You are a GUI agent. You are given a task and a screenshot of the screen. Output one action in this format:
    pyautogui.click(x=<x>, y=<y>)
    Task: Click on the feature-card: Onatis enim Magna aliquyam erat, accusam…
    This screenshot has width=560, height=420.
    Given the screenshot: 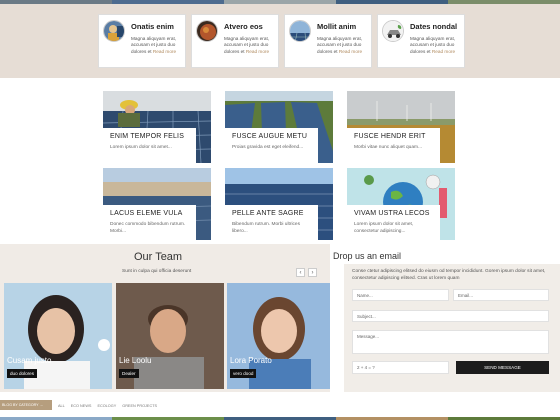 What is the action you would take?
    pyautogui.click(x=142, y=41)
    